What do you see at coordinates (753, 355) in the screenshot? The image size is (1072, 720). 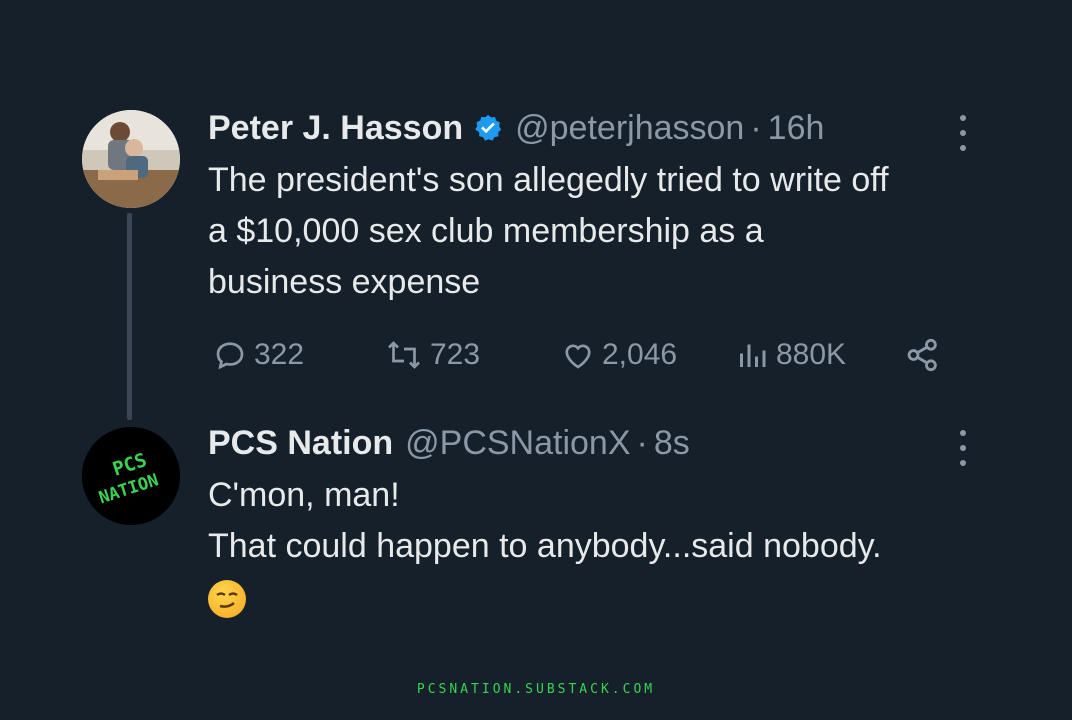 I see `analytics-icon` at bounding box center [753, 355].